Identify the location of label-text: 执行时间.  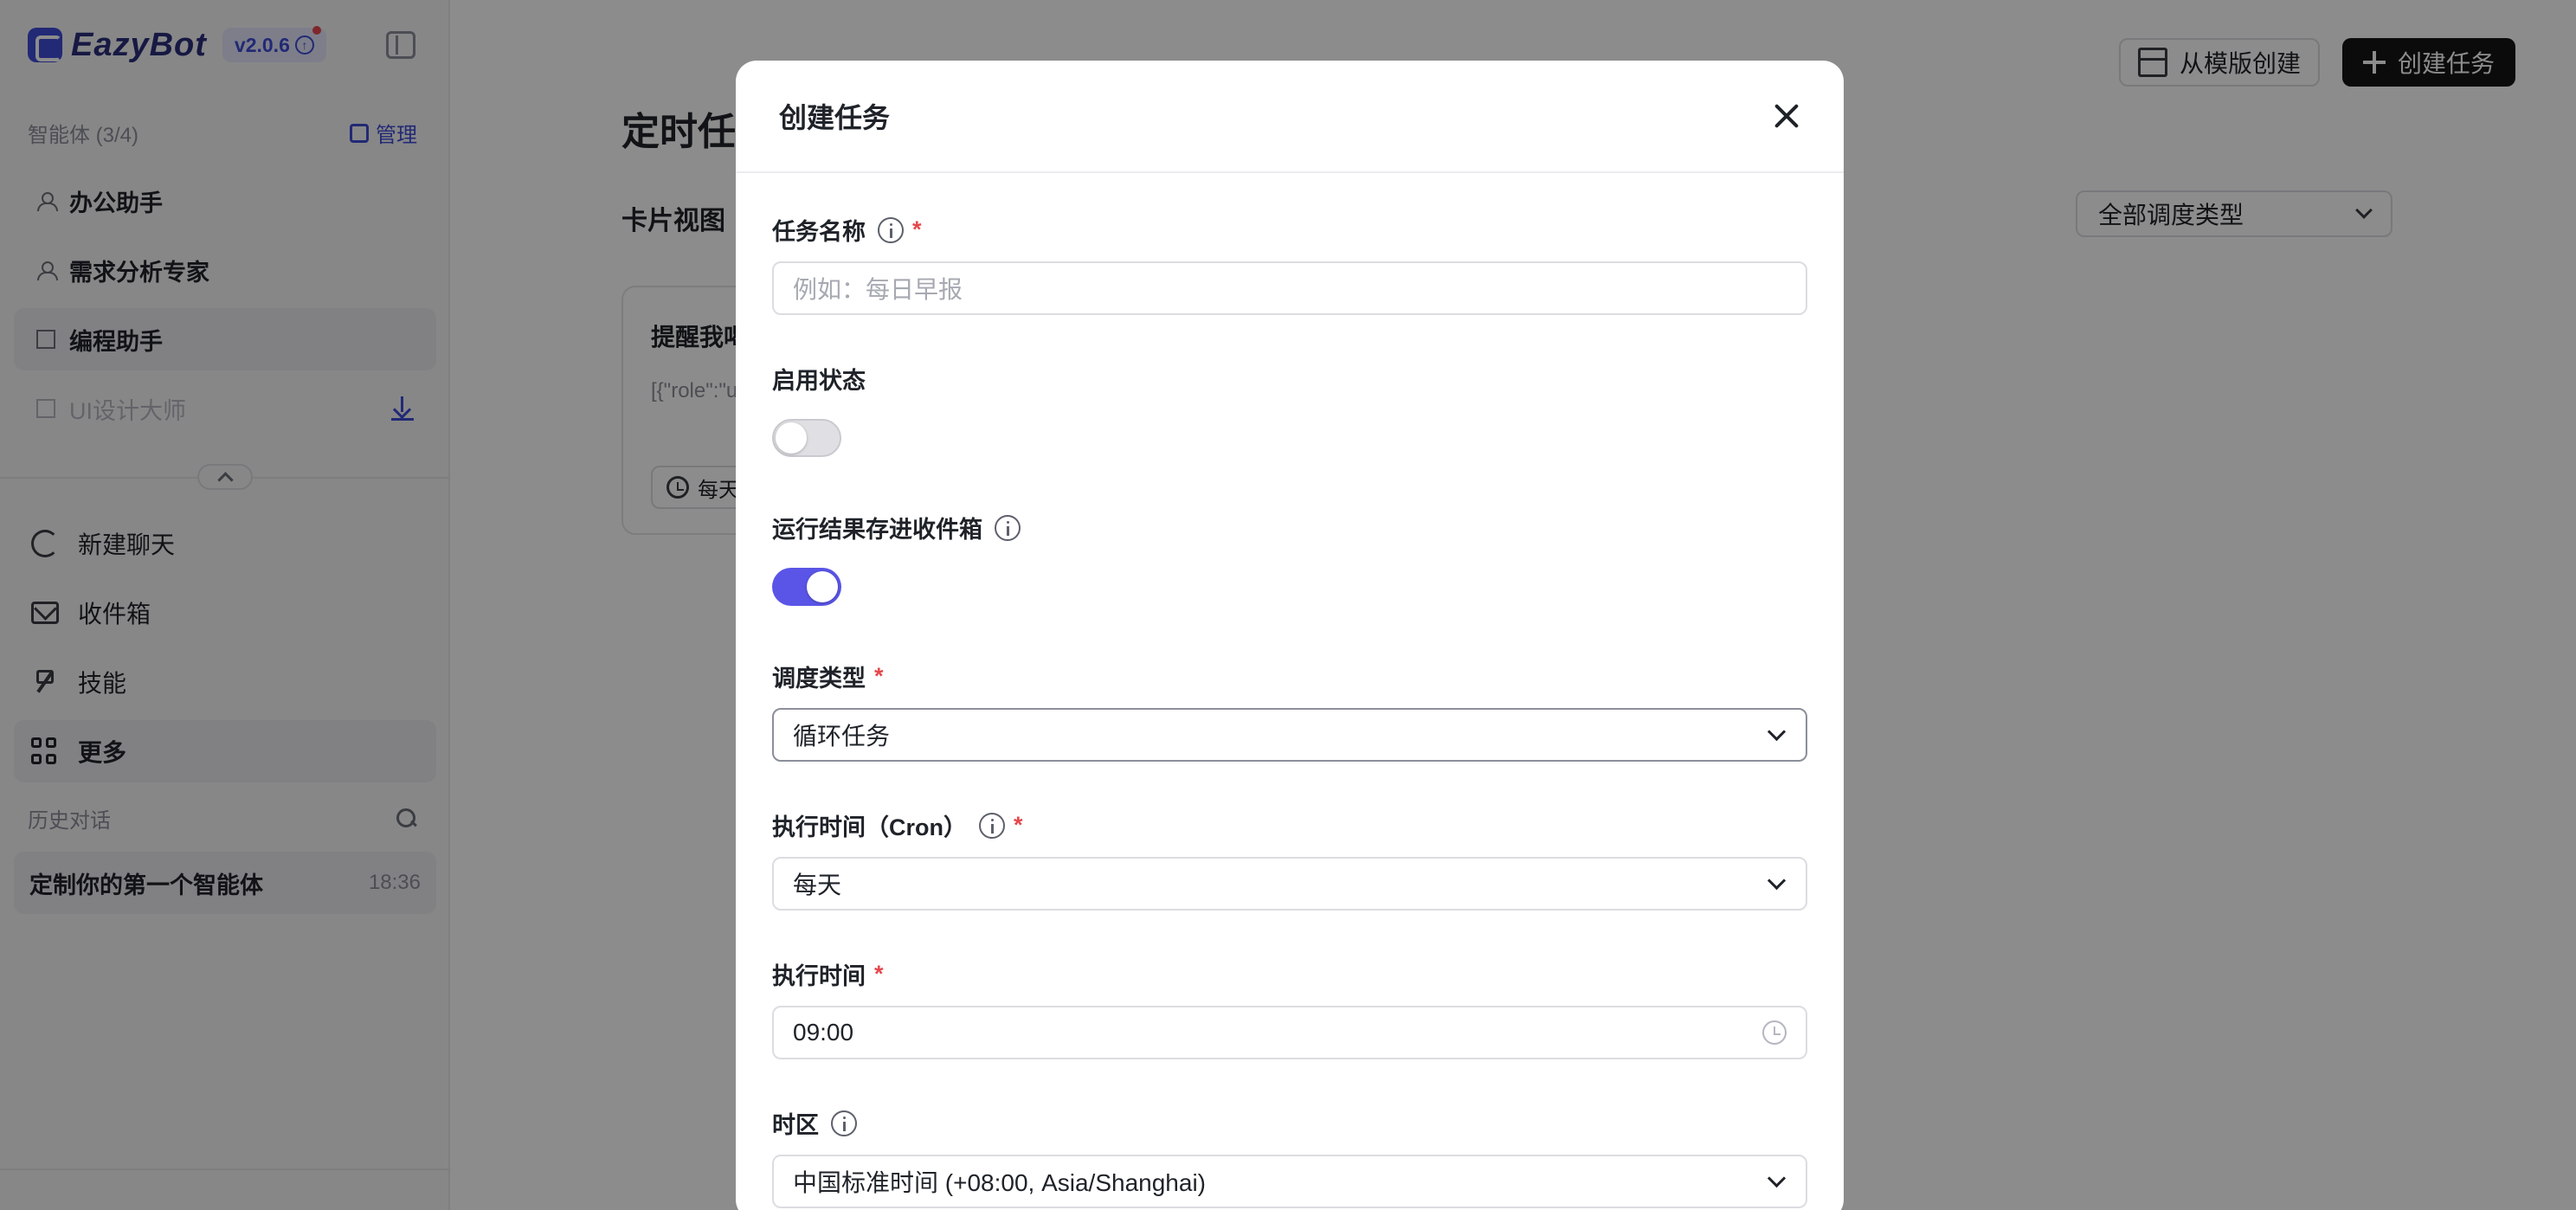
(819, 976).